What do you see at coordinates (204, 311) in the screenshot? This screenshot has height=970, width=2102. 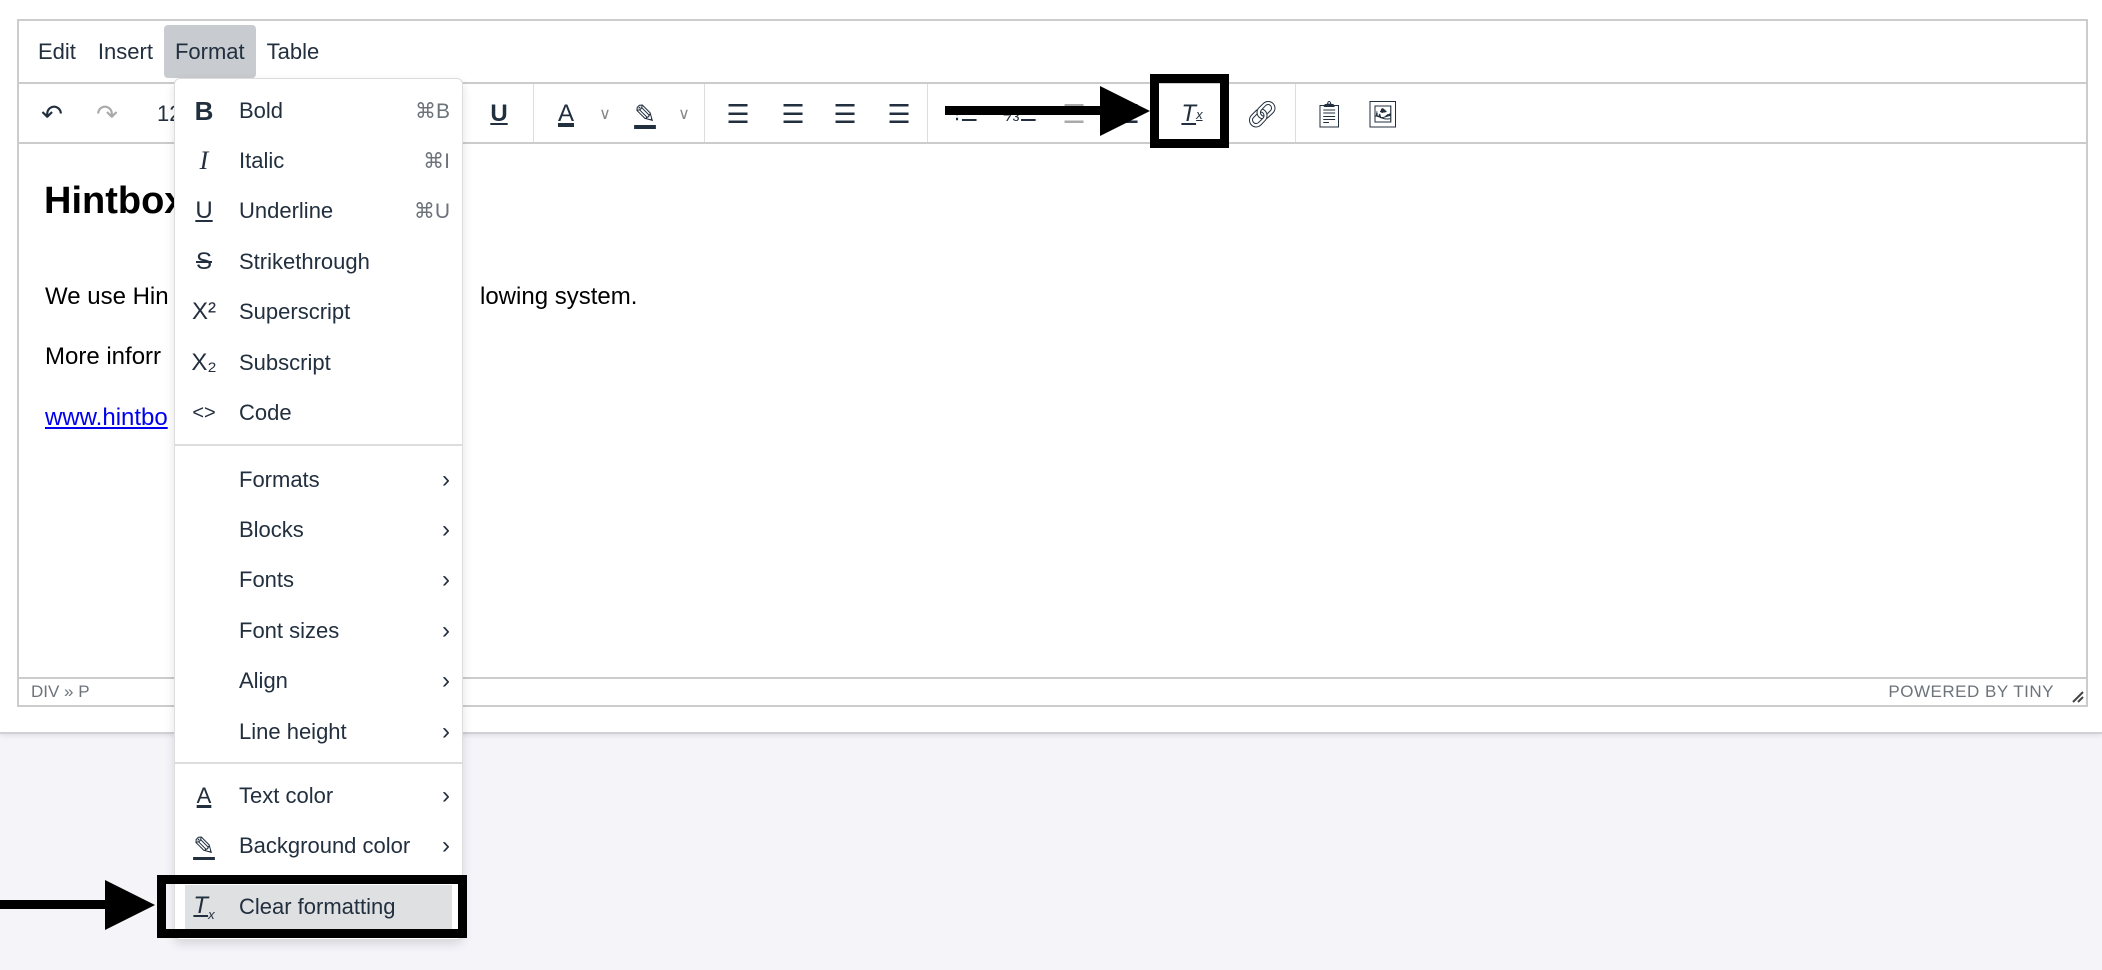 I see `superscript-icon: X²` at bounding box center [204, 311].